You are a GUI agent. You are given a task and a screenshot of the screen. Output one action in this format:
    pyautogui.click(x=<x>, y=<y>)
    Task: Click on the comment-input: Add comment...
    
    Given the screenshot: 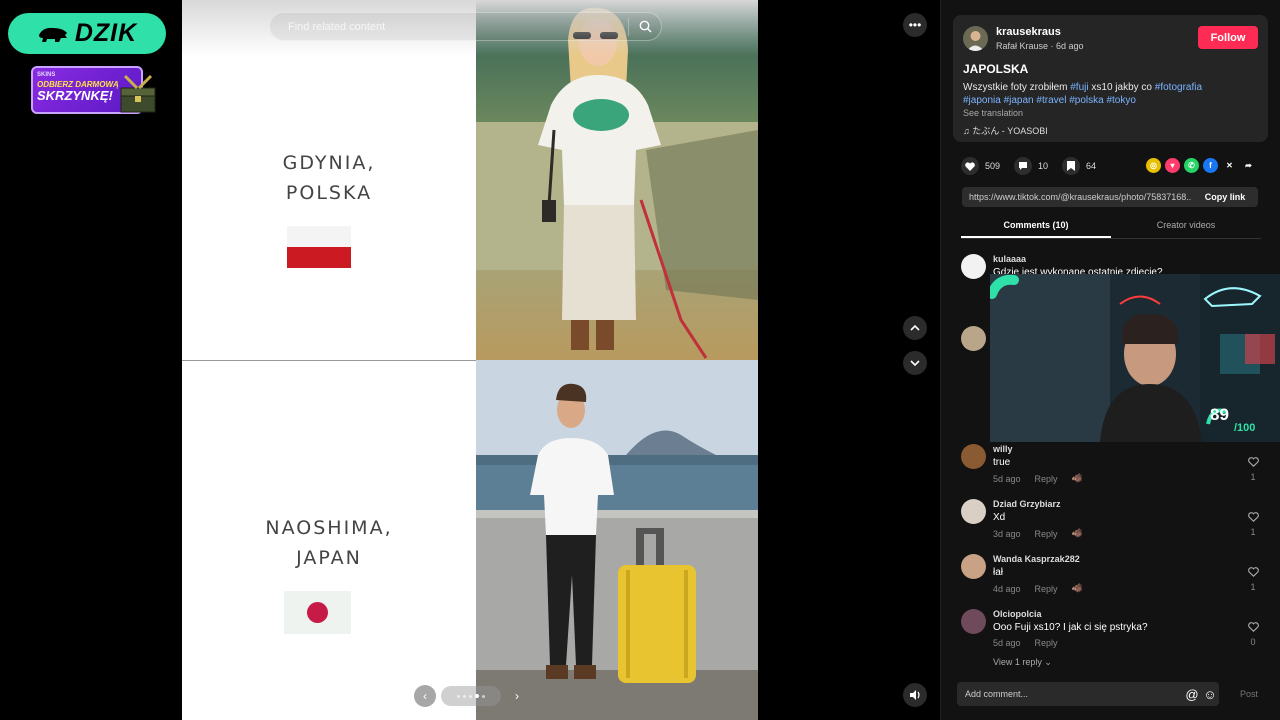 What is the action you would take?
    pyautogui.click(x=1074, y=694)
    